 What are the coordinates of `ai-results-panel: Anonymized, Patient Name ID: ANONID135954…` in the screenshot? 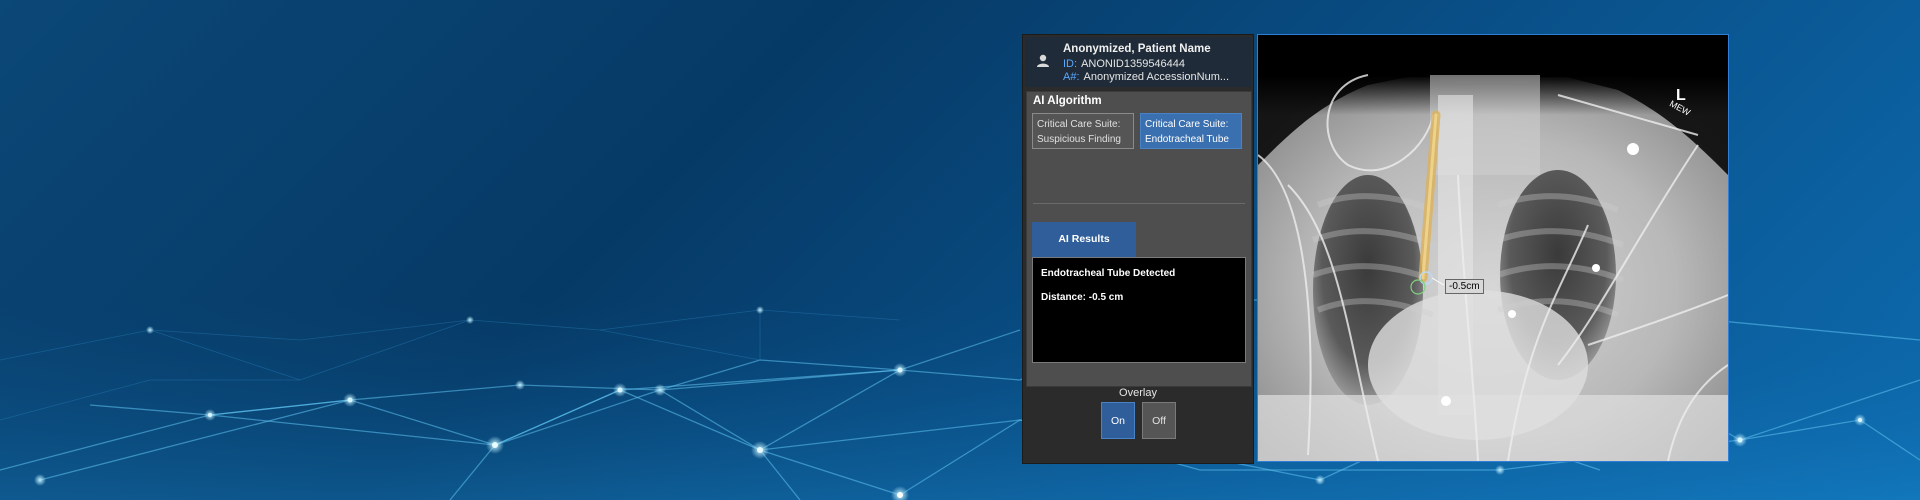 It's located at (1138, 249).